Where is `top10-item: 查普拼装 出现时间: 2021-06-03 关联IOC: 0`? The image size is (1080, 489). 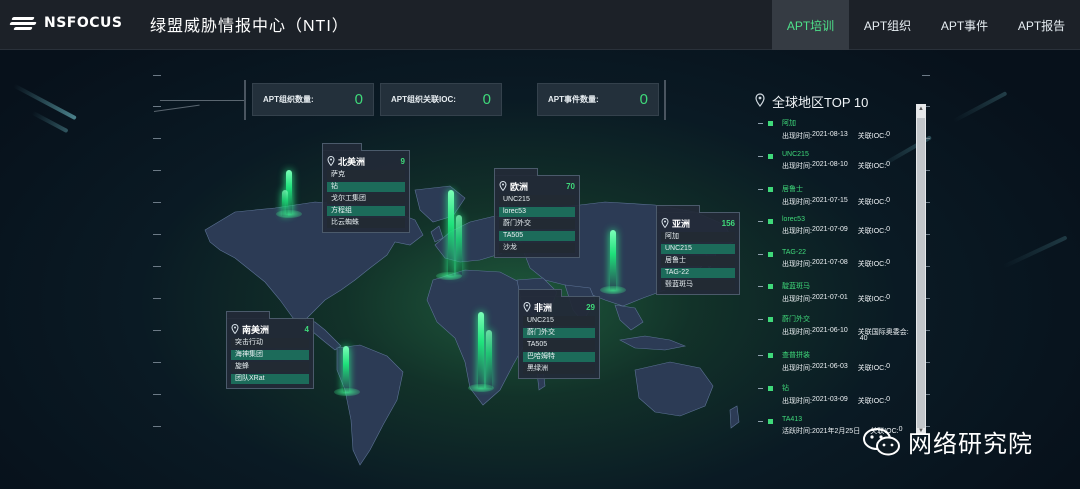 top10-item: 查普拼装 出现时间: 2021-06-03 关联IOC: 0 is located at coordinates (835, 361).